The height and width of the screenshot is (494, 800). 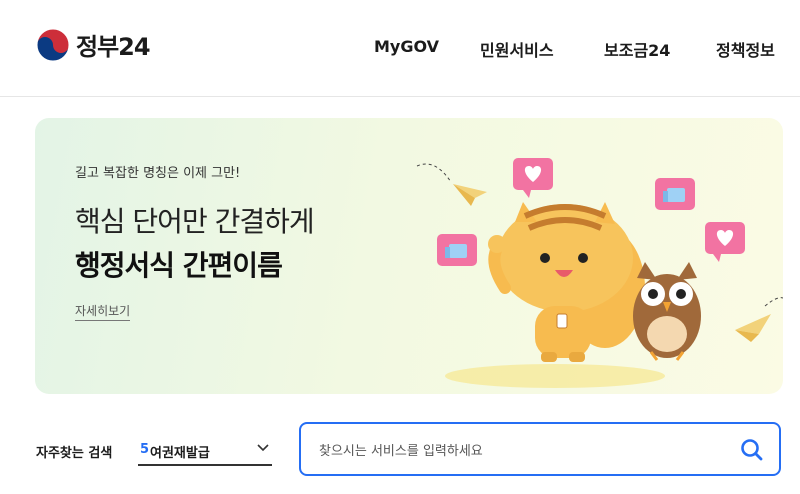 What do you see at coordinates (145, 449) in the screenshot?
I see `favorite-rank: 5` at bounding box center [145, 449].